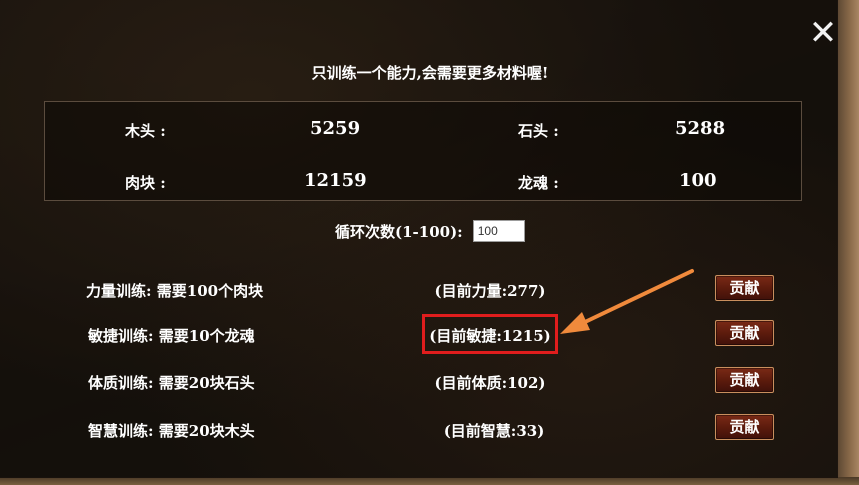 This screenshot has width=859, height=485. I want to click on wisdom-current: (目前智慧:33), so click(494, 431).